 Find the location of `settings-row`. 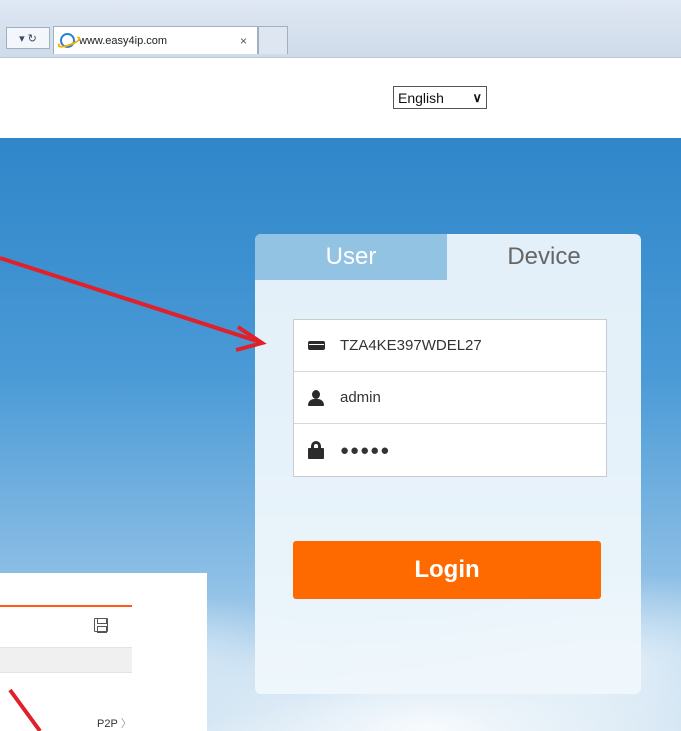

settings-row is located at coordinates (66, 627).